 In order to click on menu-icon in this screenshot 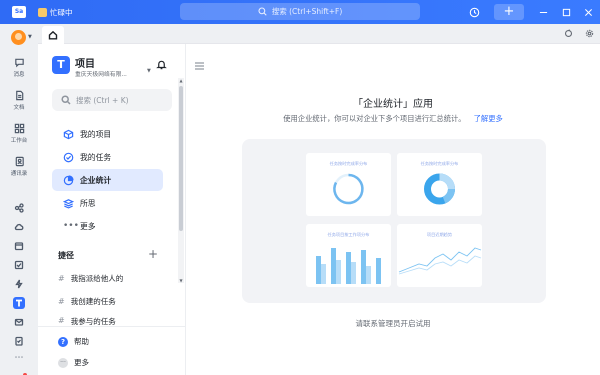, I will do `click(199, 66)`.